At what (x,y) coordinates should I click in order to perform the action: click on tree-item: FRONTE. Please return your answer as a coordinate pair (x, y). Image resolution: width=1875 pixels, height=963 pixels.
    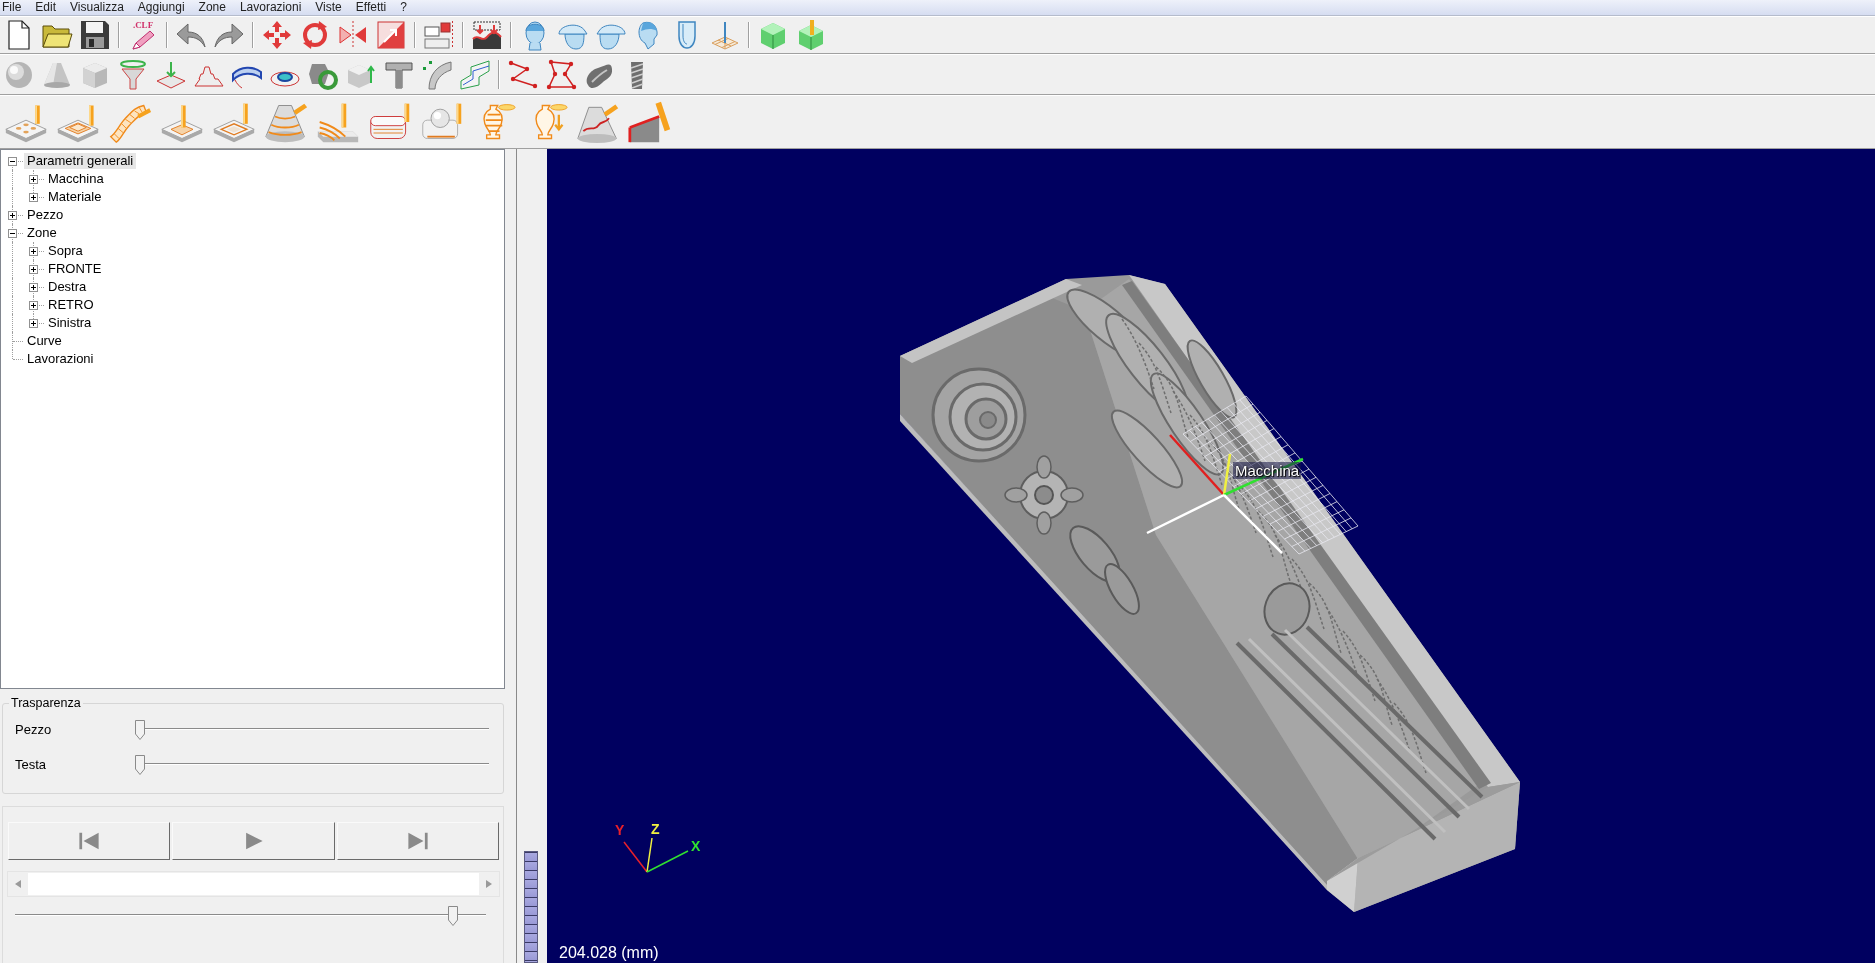
    Looking at the image, I should click on (75, 269).